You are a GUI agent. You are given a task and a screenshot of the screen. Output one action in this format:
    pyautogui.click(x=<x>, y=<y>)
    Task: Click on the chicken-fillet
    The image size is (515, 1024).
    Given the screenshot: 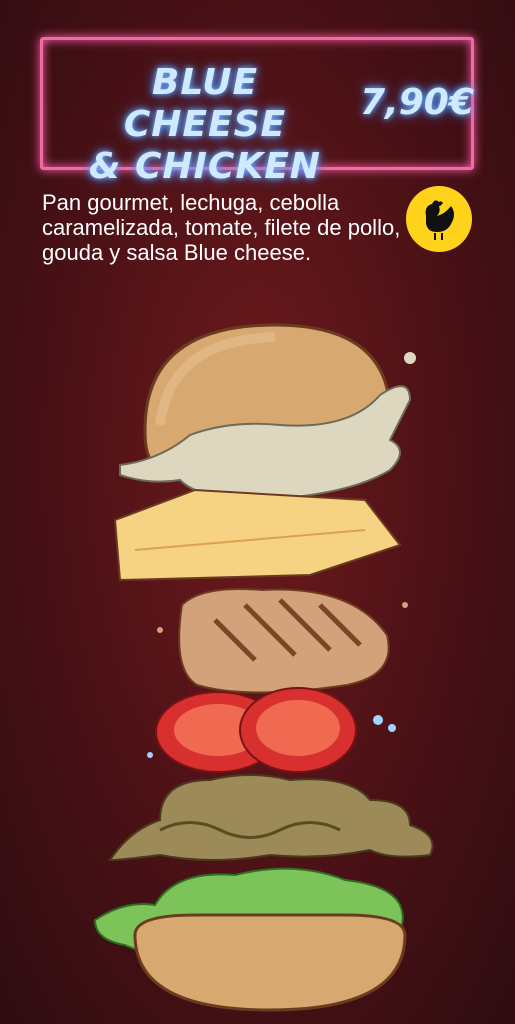 What is the action you would take?
    pyautogui.click(x=284, y=641)
    